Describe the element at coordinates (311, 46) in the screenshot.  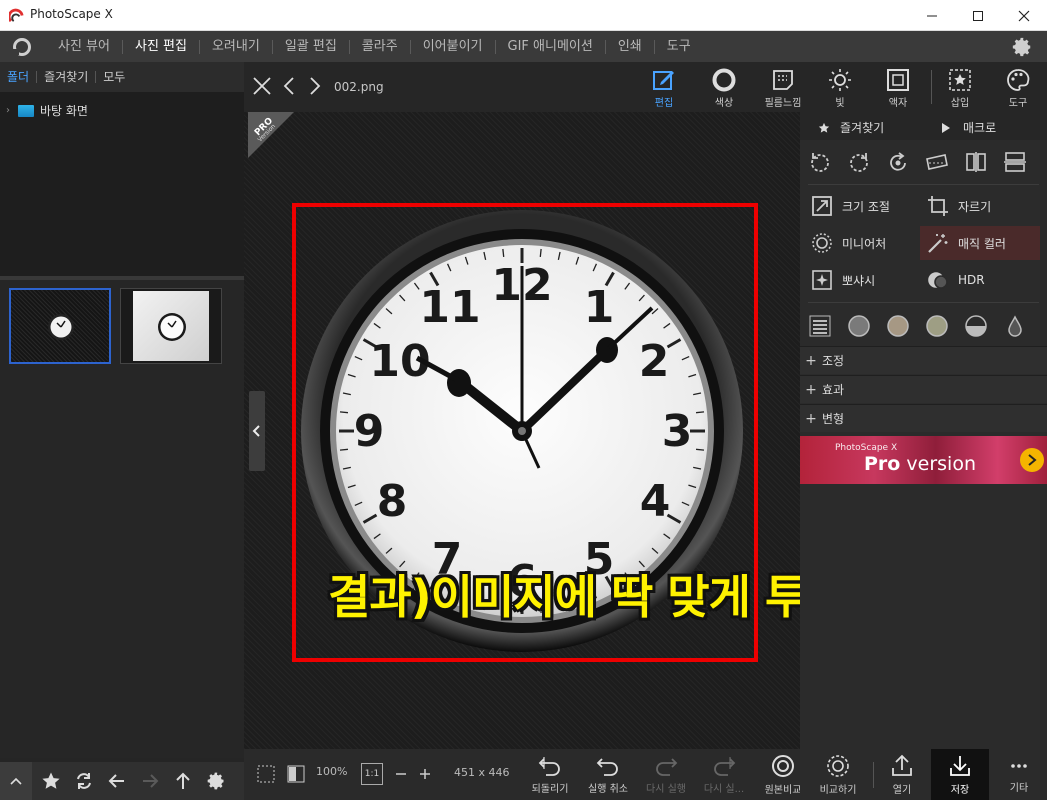
I see `menu-item-batch: 일괄 편집` at that location.